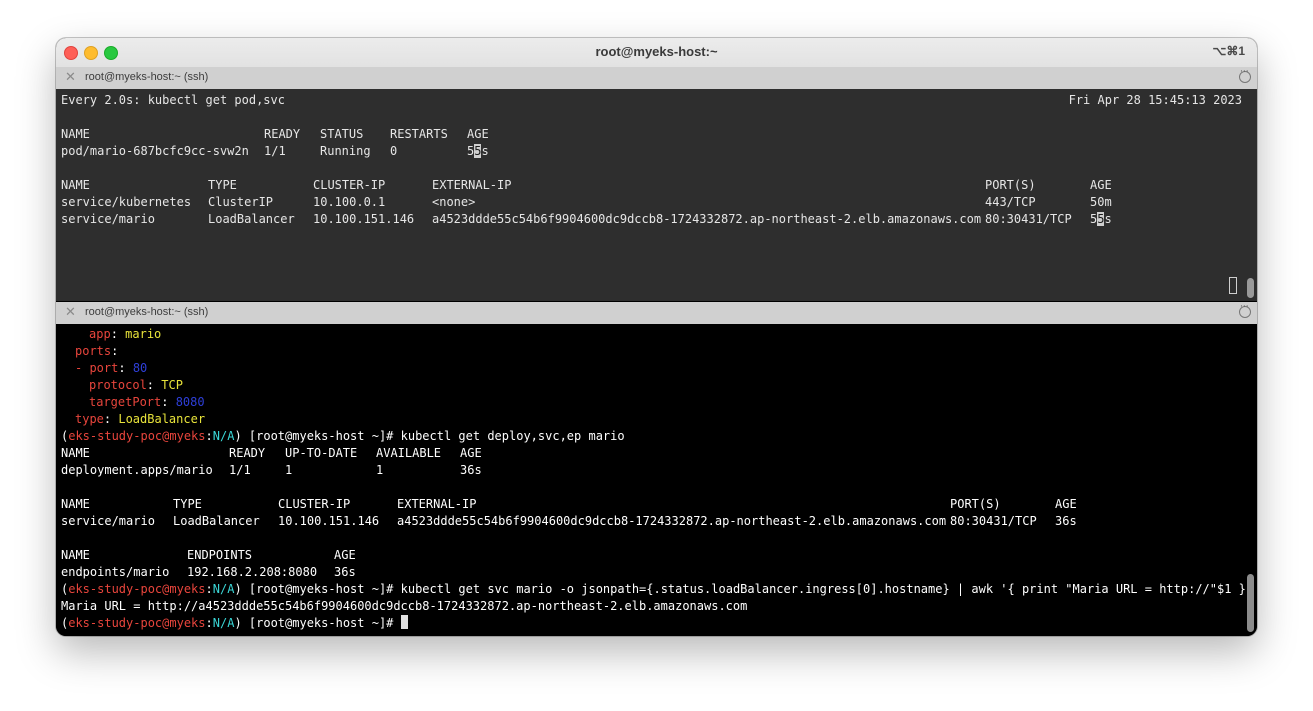 This screenshot has height=711, width=1313. I want to click on yaml-type-line: type: LoadBalancer, so click(140, 419).